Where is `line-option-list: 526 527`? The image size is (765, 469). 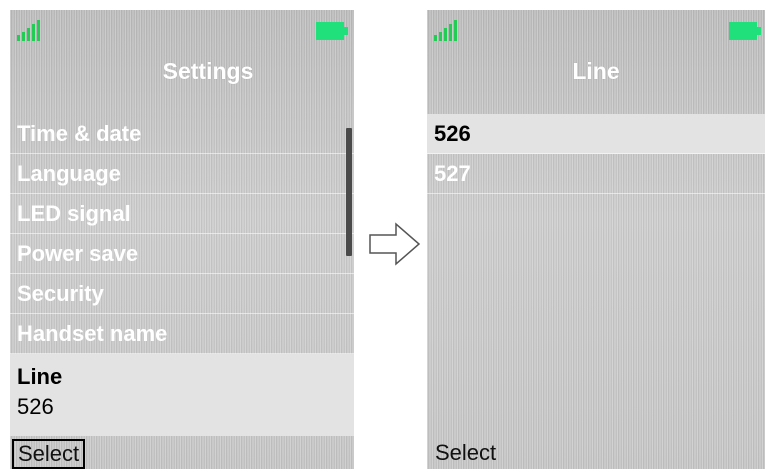 line-option-list: 526 527 is located at coordinates (596, 154).